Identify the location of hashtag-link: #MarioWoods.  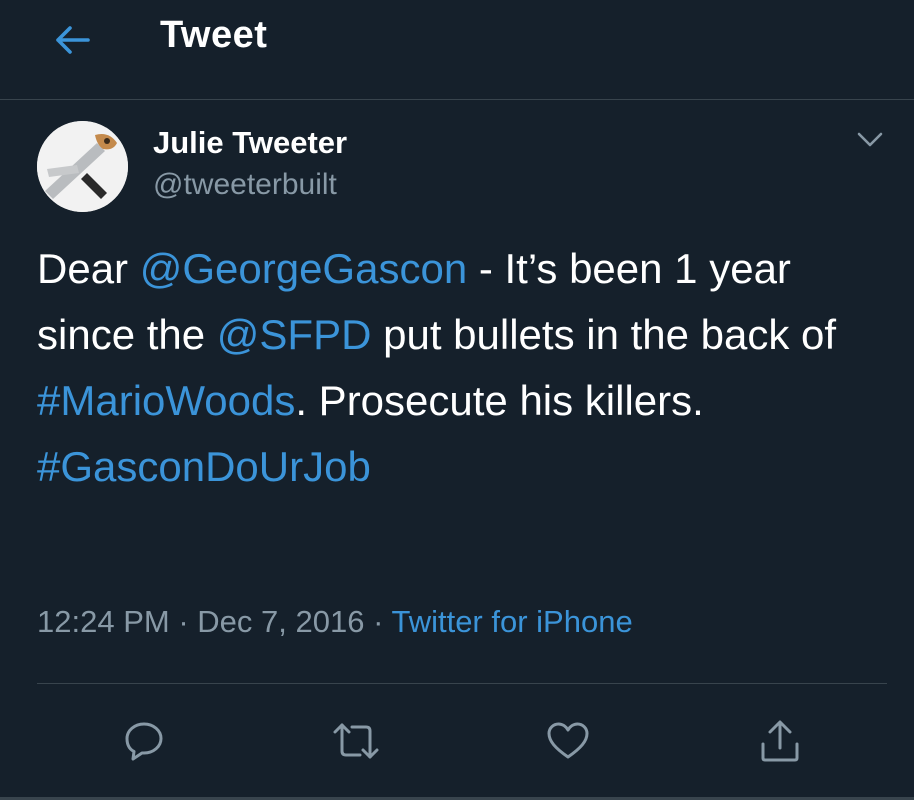
(166, 400).